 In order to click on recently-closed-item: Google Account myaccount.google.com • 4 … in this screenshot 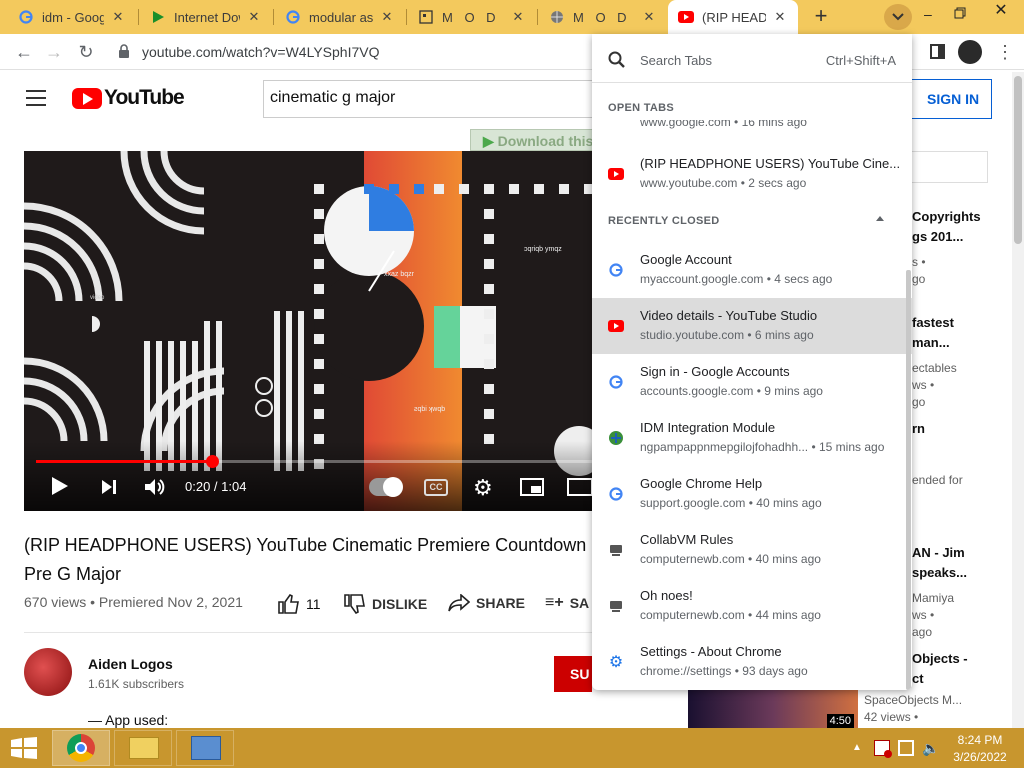, I will do `click(752, 270)`.